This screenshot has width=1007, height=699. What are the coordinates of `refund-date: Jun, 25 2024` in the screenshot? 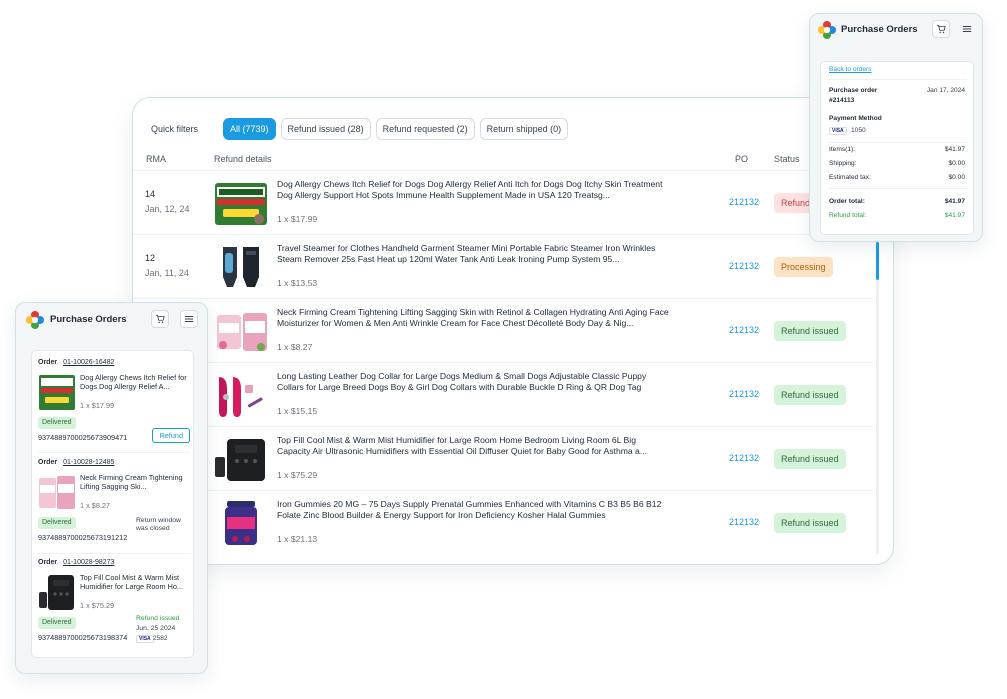 It's located at (156, 628).